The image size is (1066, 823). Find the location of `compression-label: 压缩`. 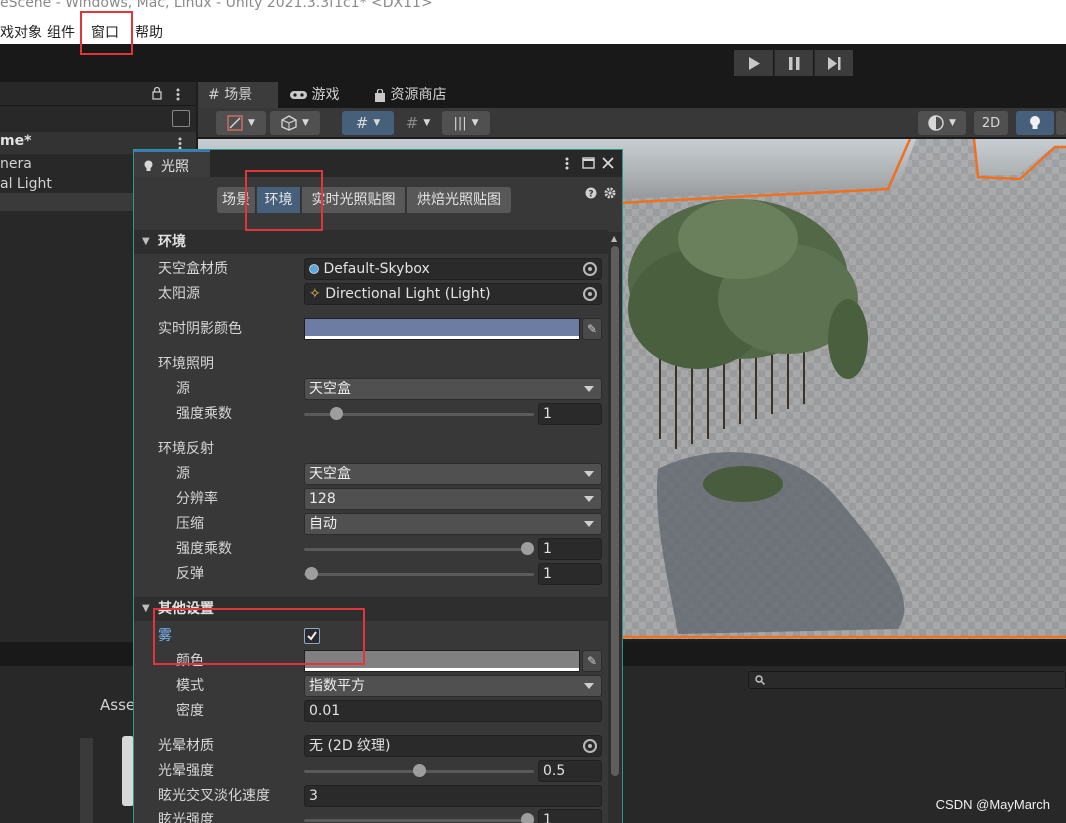

compression-label: 压缩 is located at coordinates (190, 524).